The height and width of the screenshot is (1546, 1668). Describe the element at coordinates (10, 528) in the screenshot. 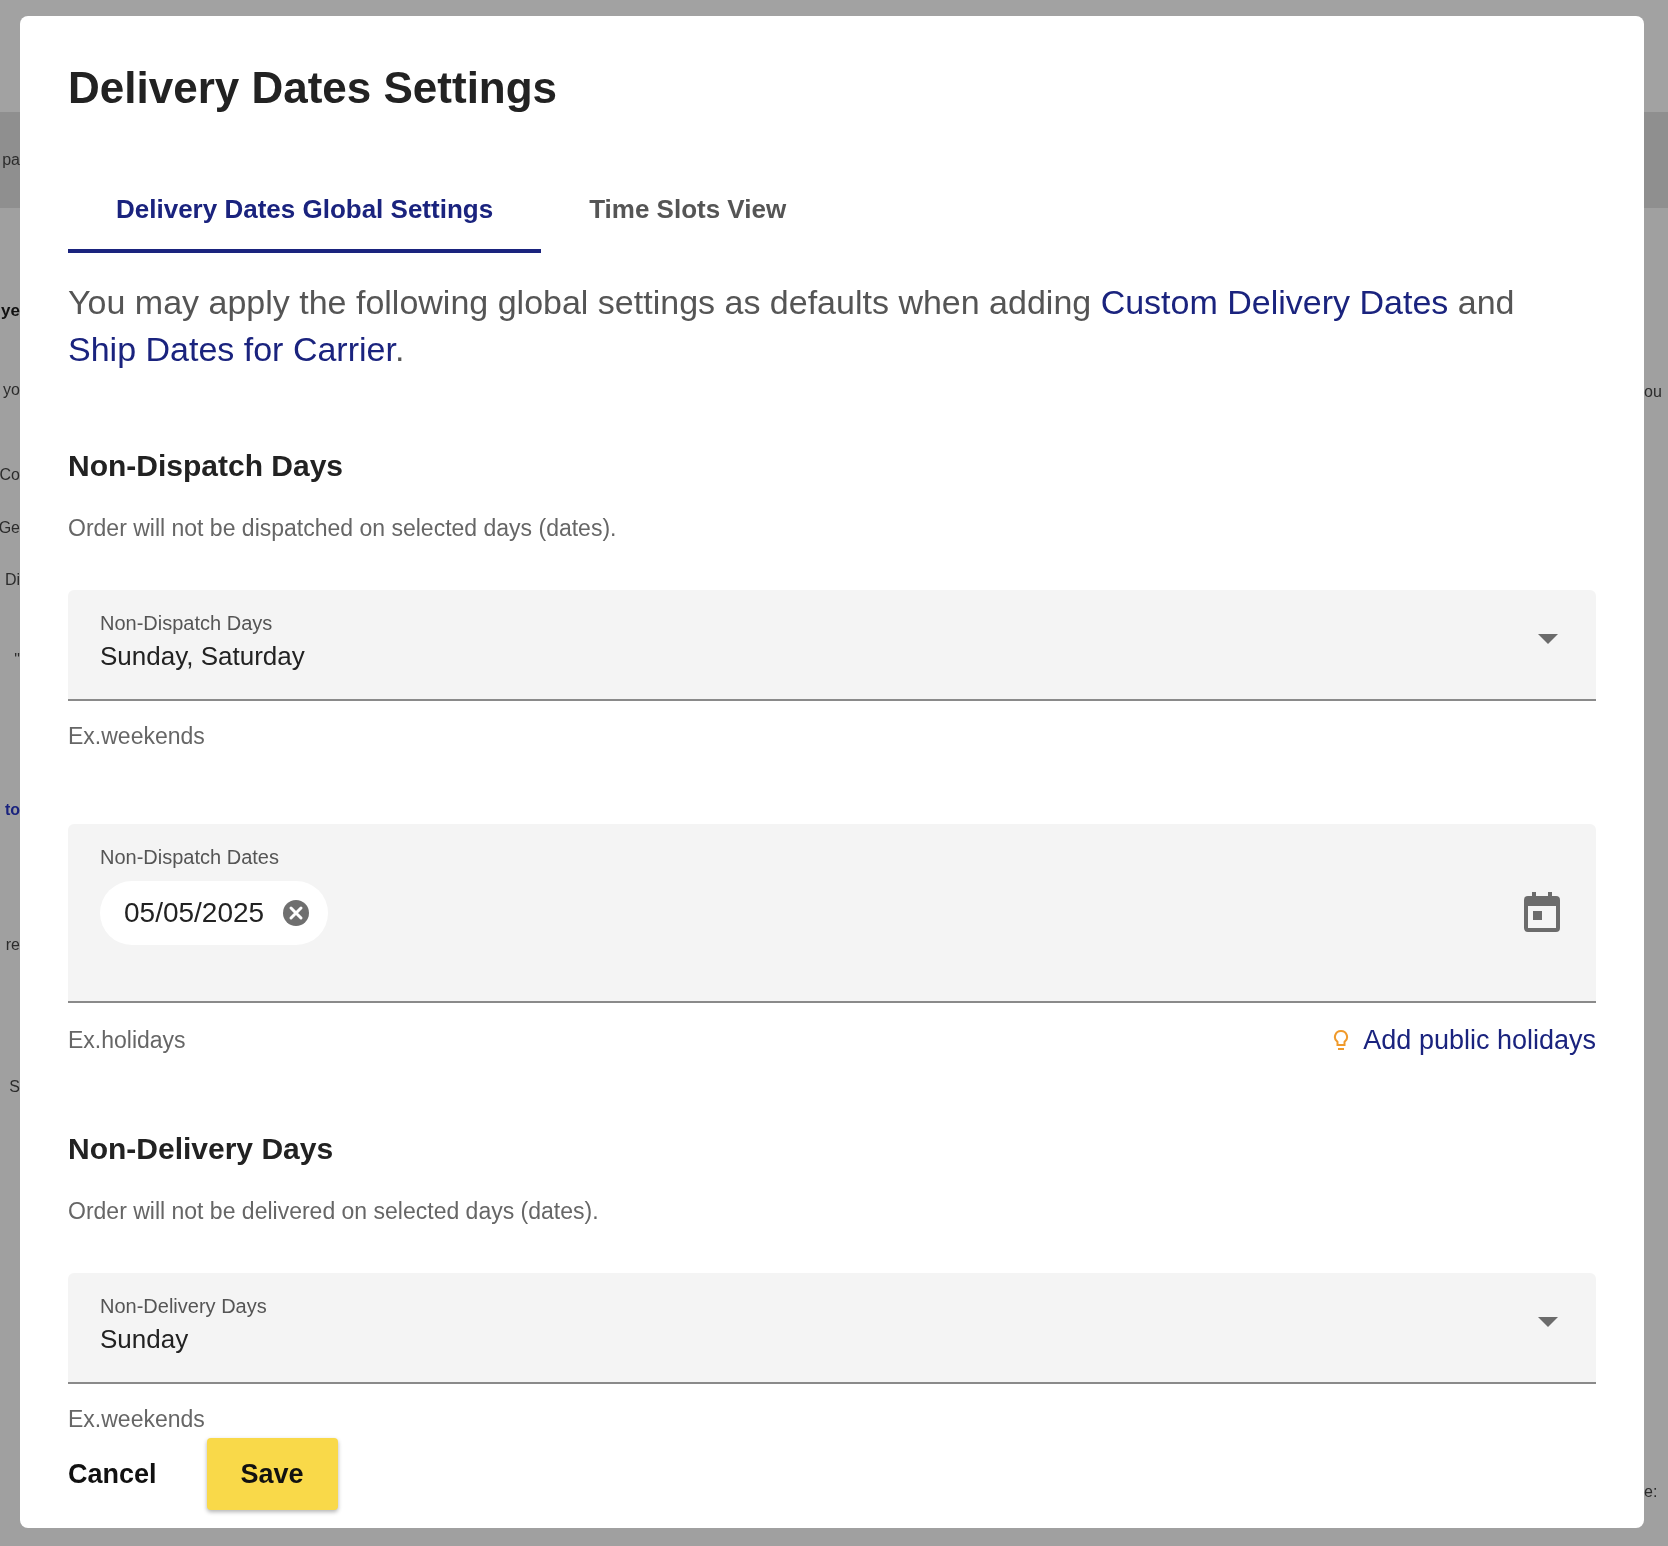

I see `background-text: Ge` at that location.